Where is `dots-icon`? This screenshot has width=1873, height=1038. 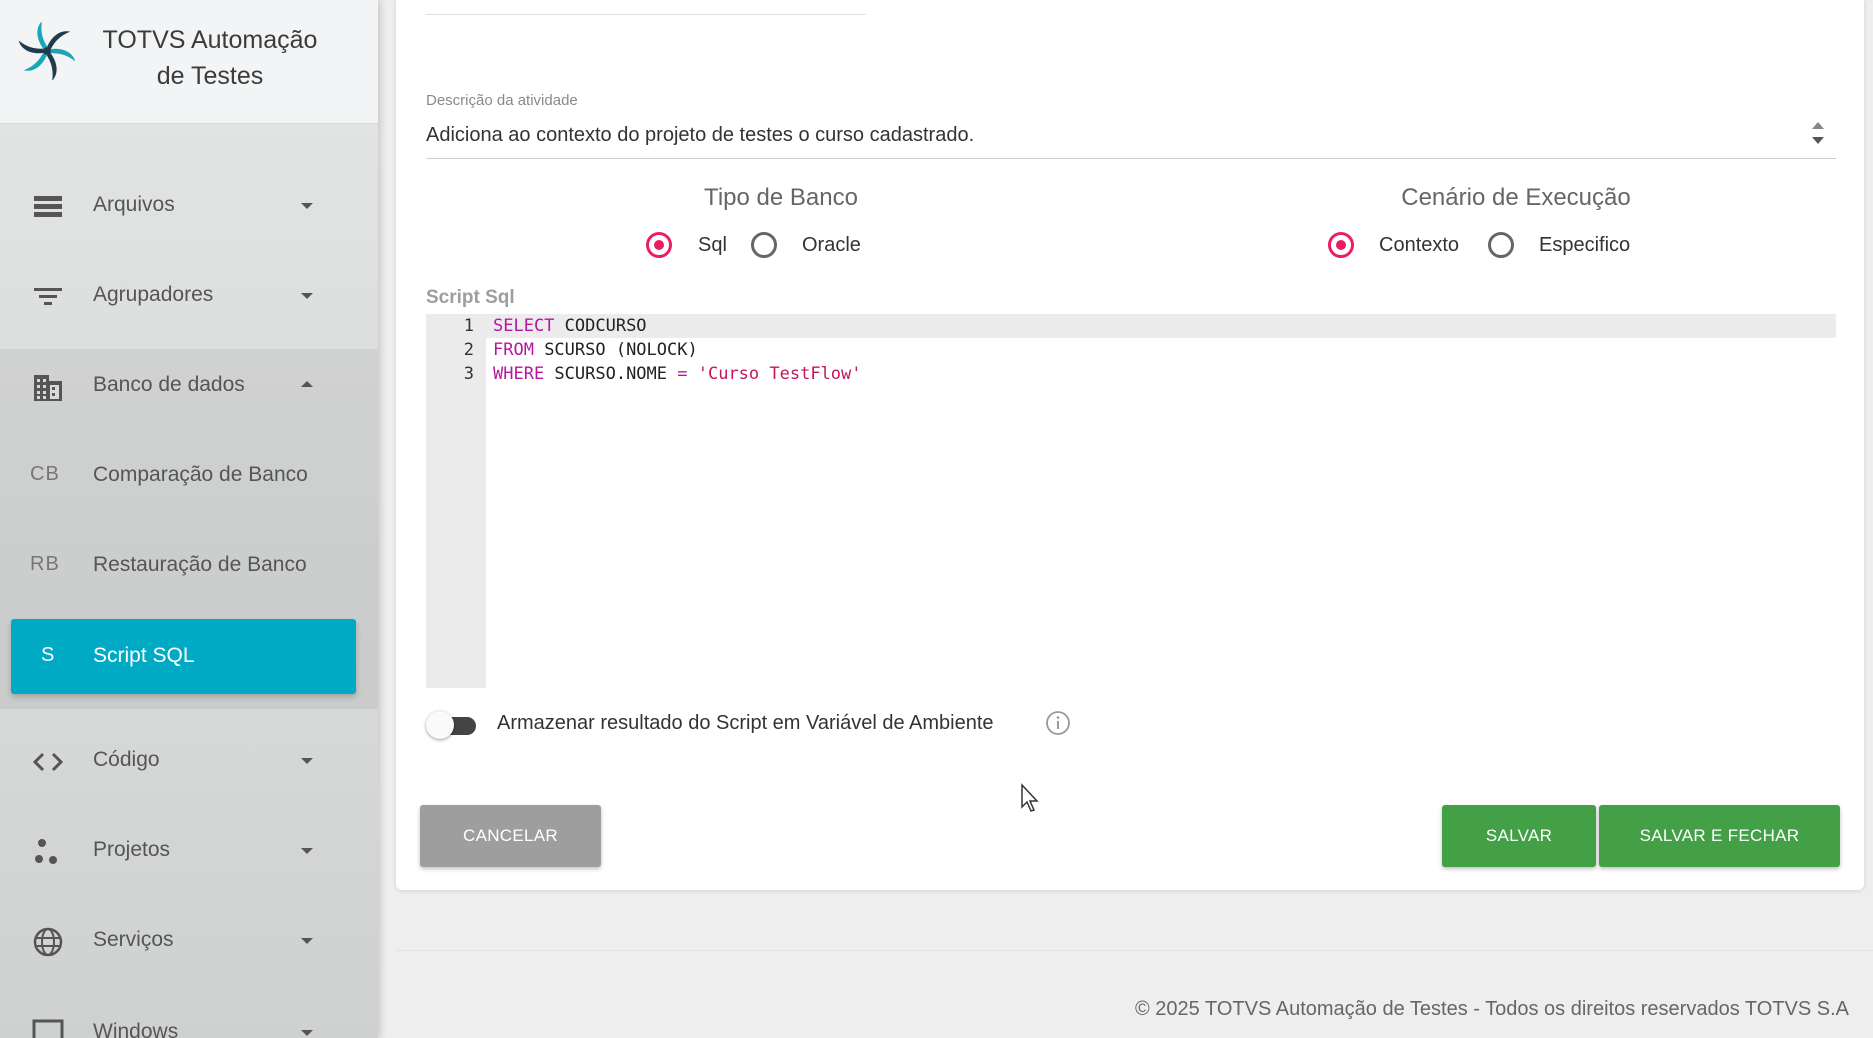 dots-icon is located at coordinates (46, 851).